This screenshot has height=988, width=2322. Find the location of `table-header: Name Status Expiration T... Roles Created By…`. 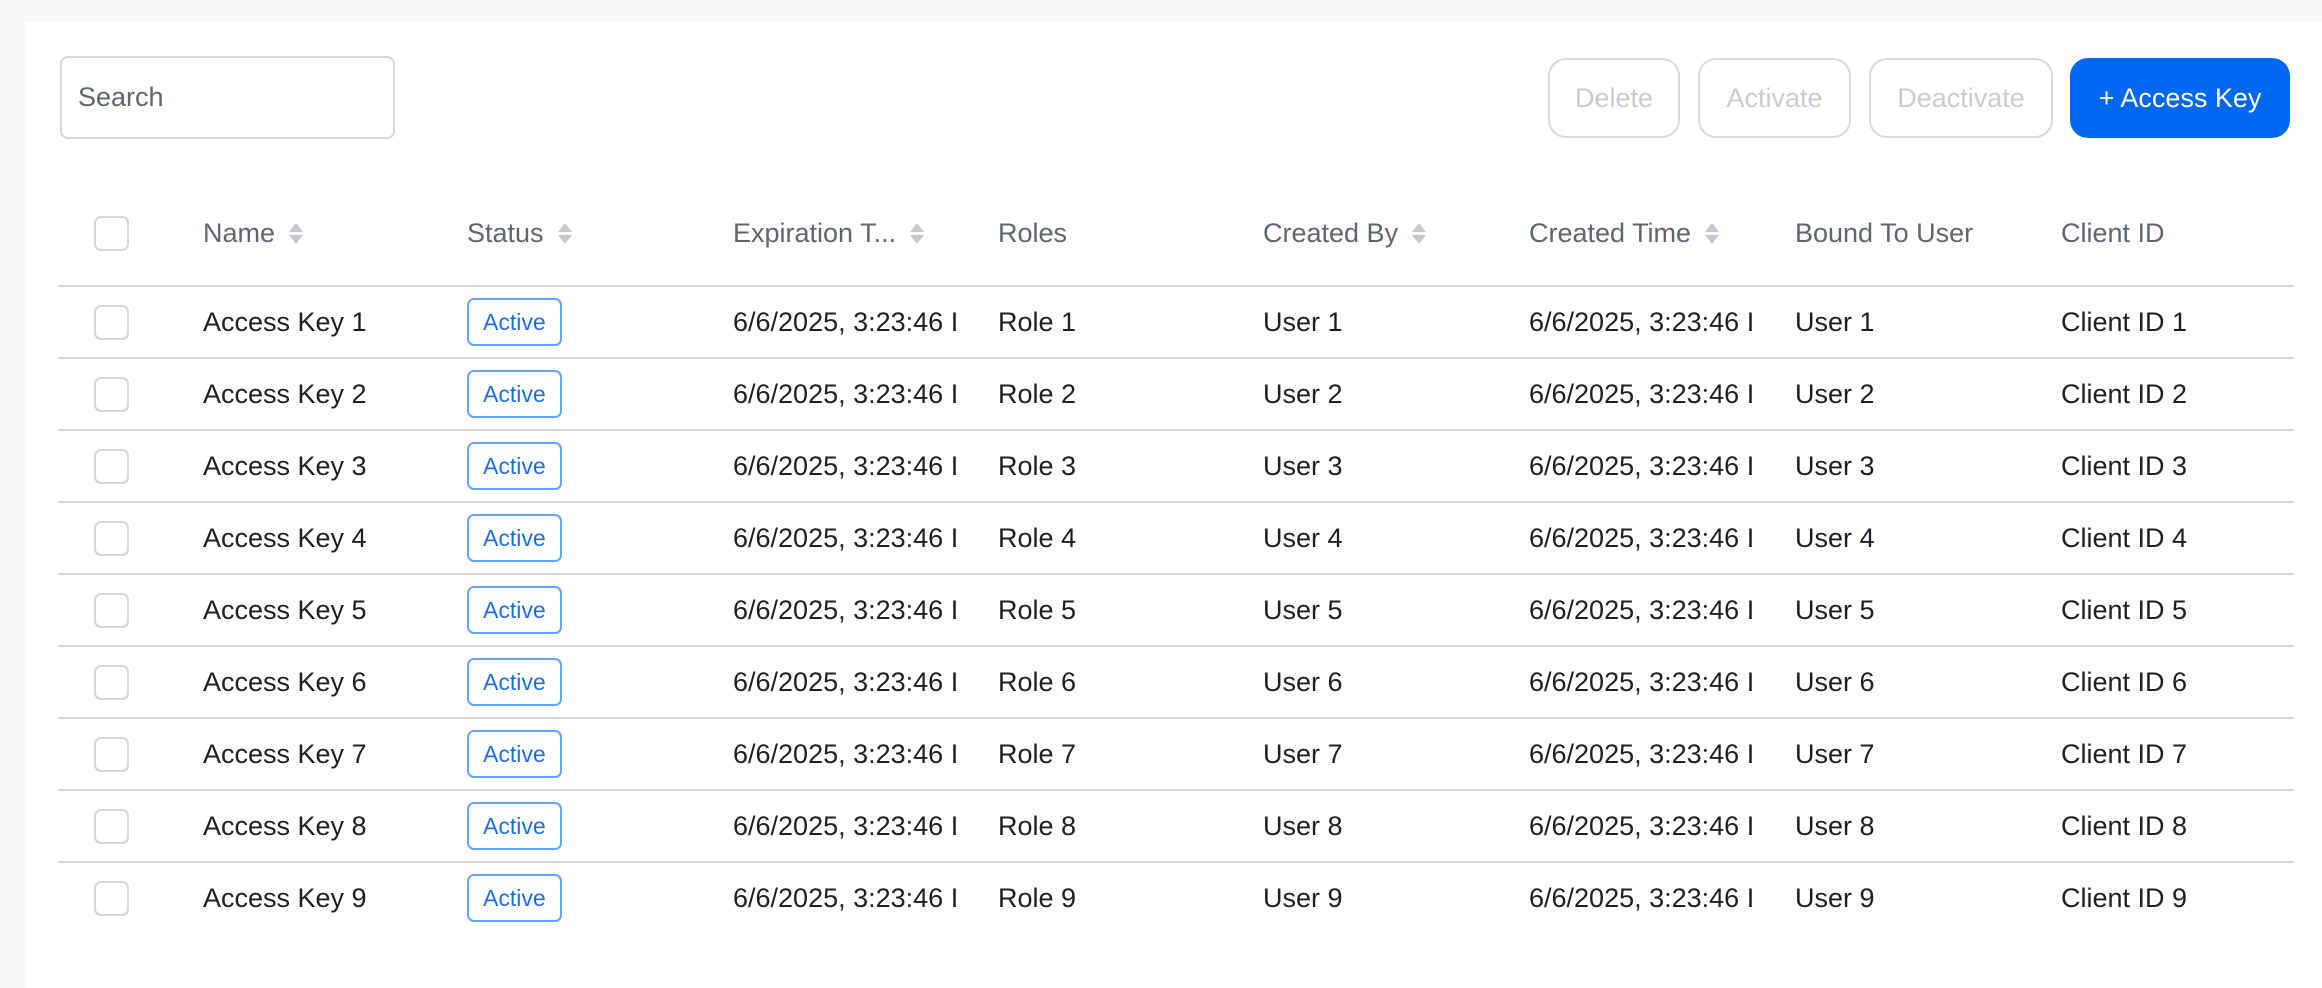

table-header: Name Status Expiration T... Roles Created By… is located at coordinates (1176, 234).